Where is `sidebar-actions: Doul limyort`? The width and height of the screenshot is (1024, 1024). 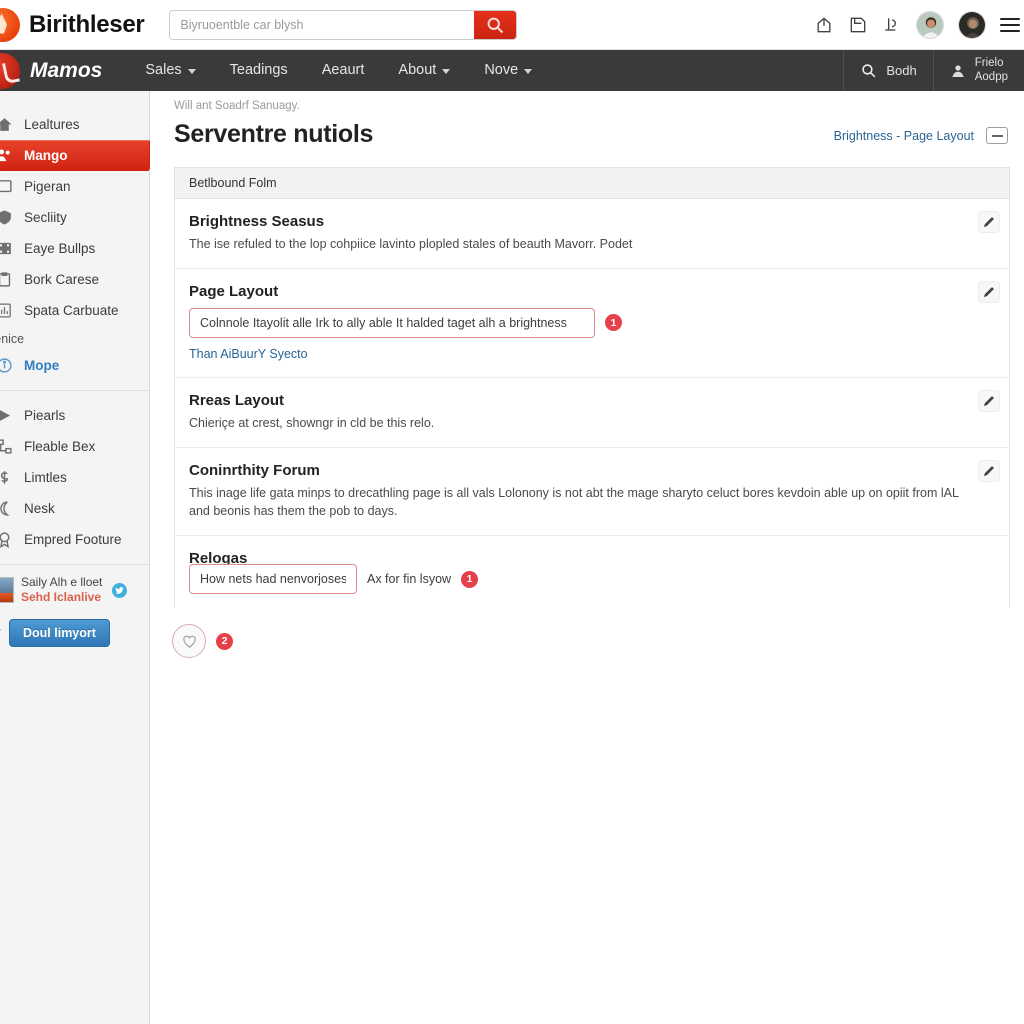 sidebar-actions: Doul limyort is located at coordinates (74, 633).